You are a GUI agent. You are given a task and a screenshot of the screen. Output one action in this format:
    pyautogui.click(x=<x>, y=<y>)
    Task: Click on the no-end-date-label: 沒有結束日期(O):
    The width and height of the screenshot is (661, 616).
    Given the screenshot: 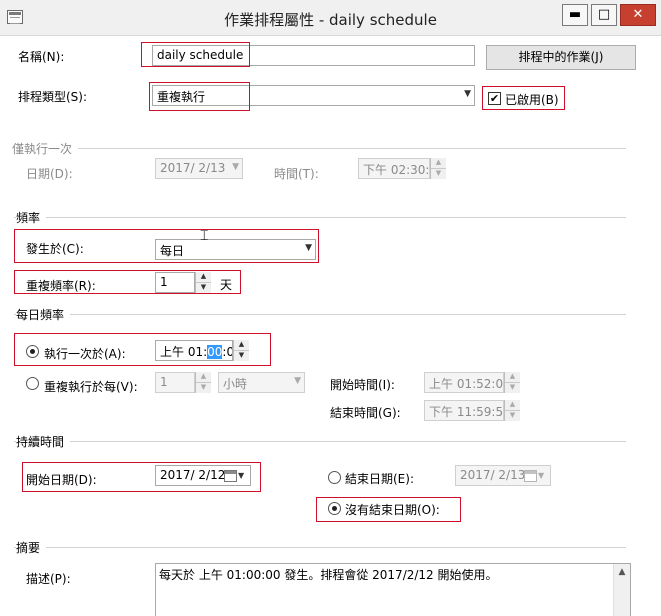 What is the action you would take?
    pyautogui.click(x=392, y=510)
    